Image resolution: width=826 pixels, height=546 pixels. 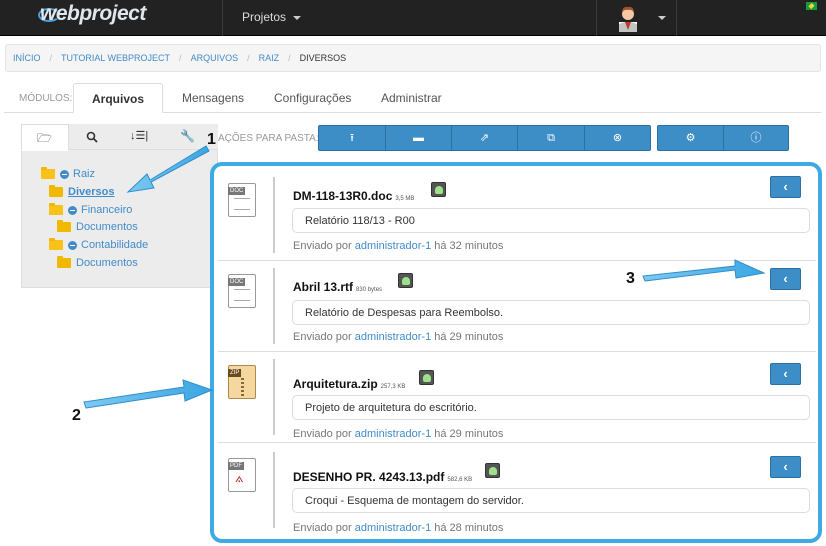 I want to click on callout-number-3: 3, so click(x=630, y=278).